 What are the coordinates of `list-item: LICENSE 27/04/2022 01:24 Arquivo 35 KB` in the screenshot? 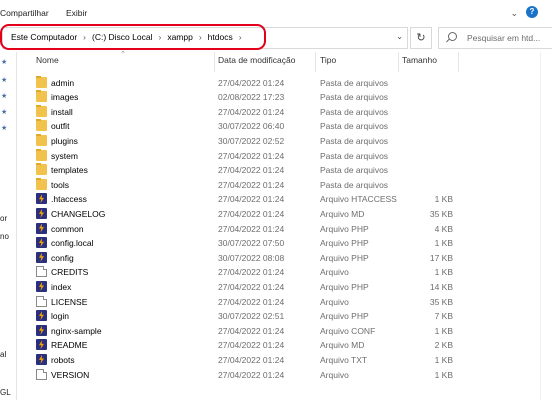 It's located at (245, 302).